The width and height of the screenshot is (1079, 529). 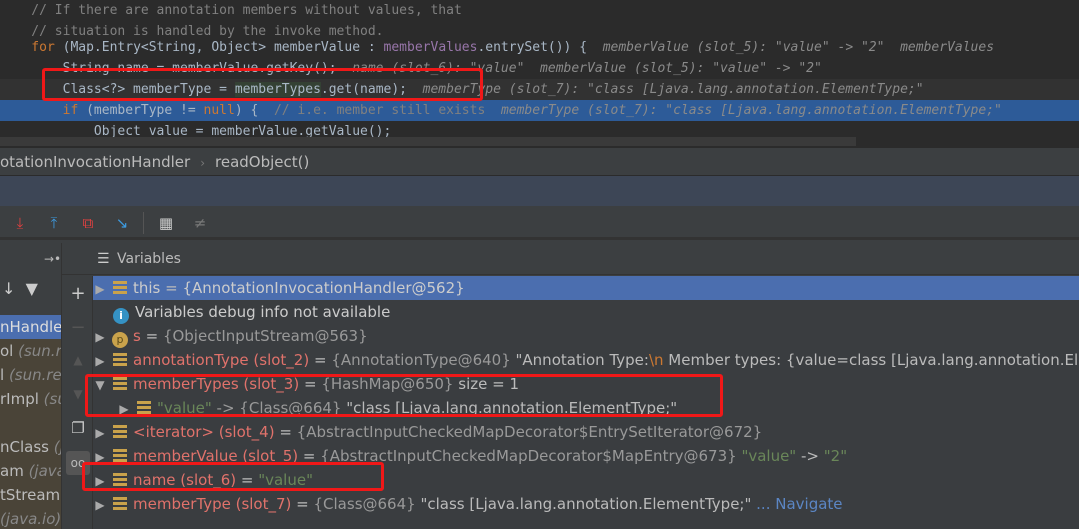 What do you see at coordinates (8, 288) in the screenshot?
I see `down-arrow-icon: ↓` at bounding box center [8, 288].